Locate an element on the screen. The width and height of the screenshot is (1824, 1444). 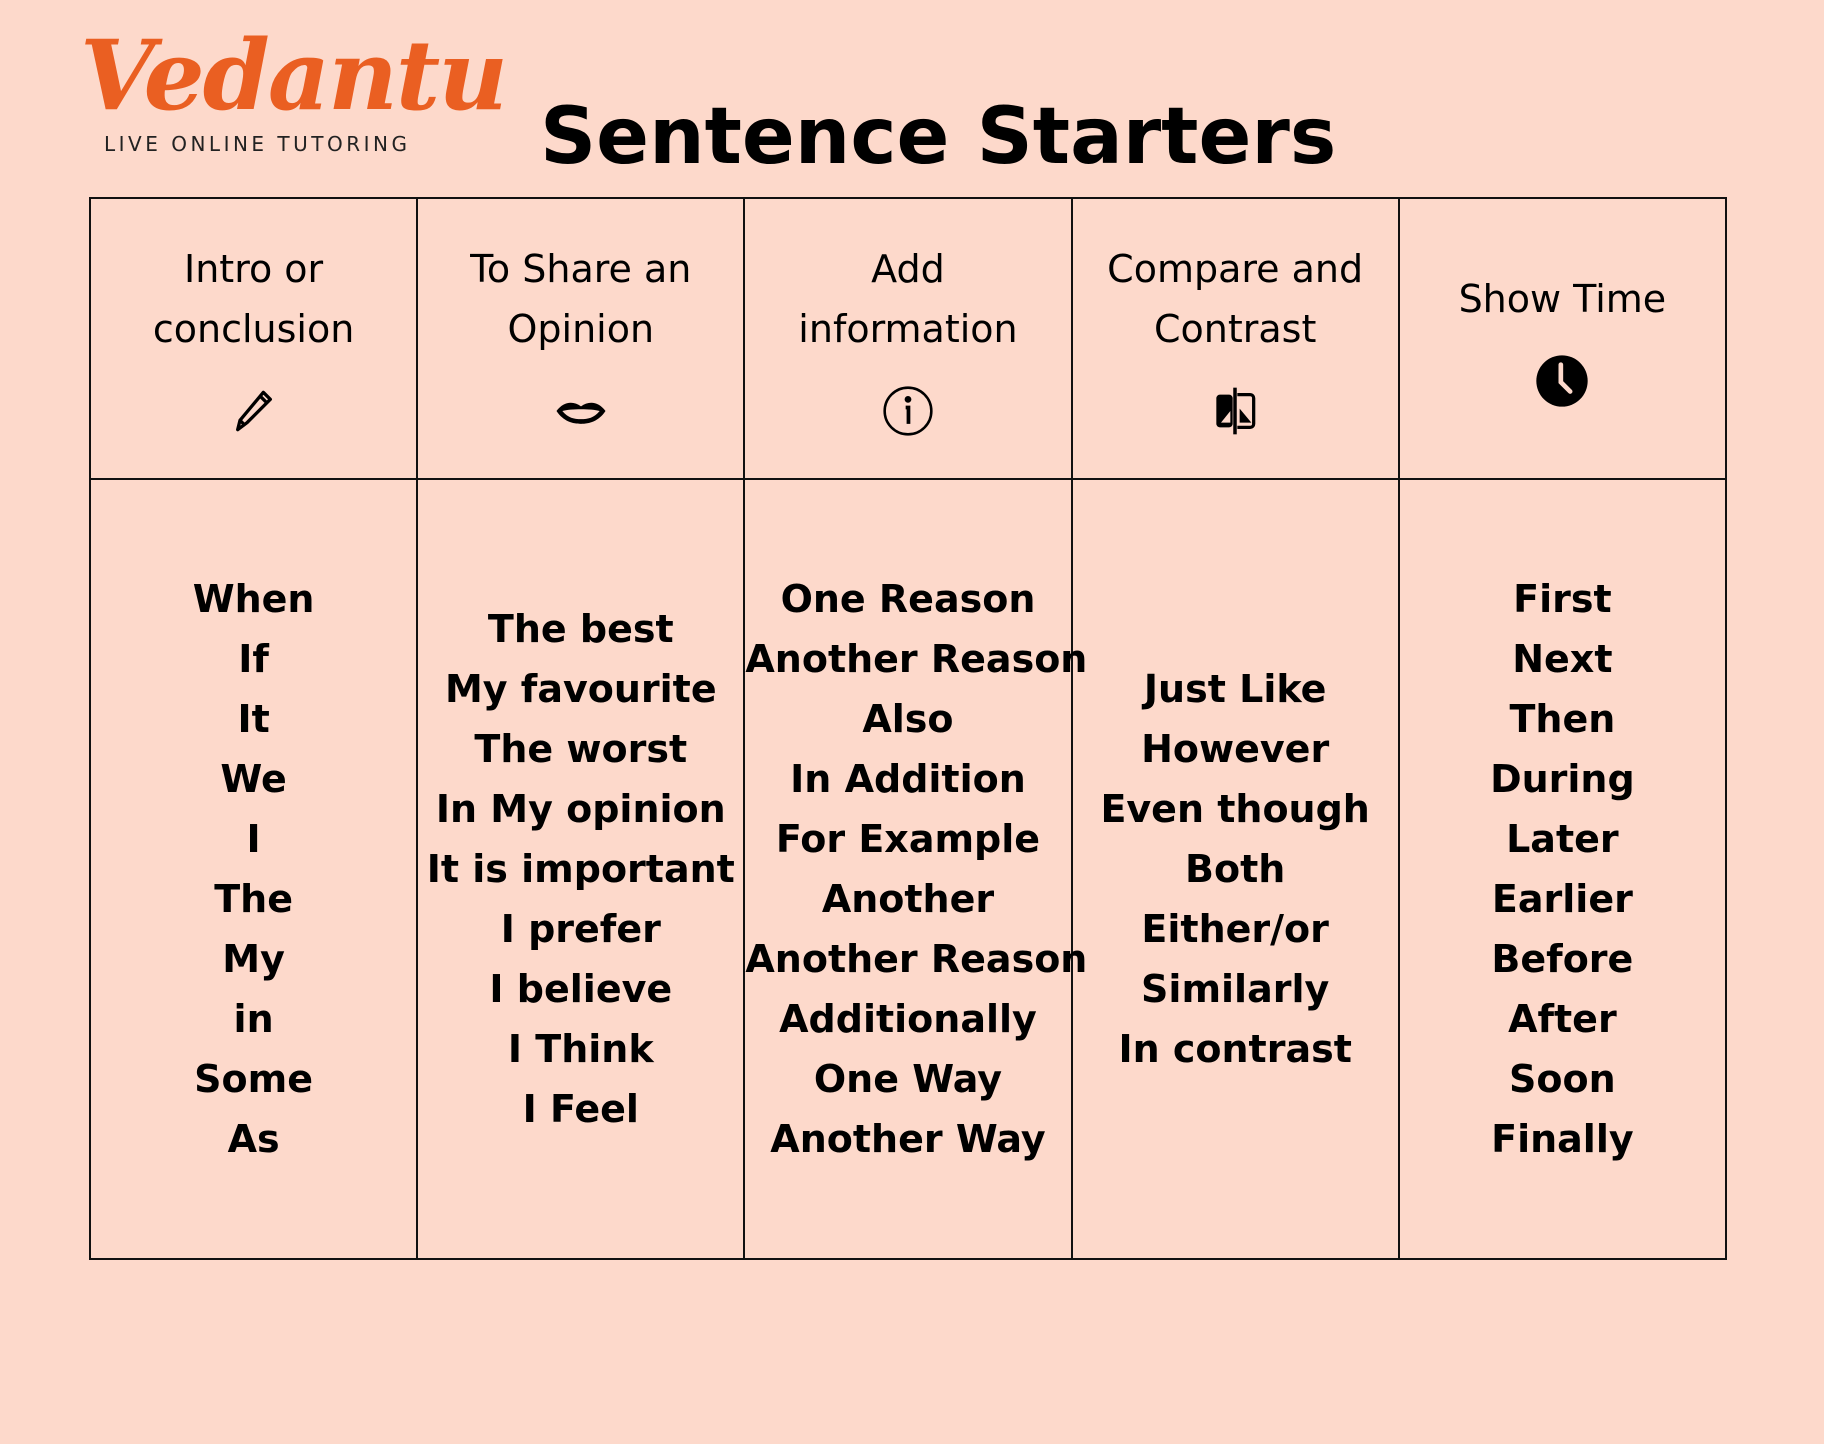
starter-phrase: Next is located at coordinates (1562, 659).